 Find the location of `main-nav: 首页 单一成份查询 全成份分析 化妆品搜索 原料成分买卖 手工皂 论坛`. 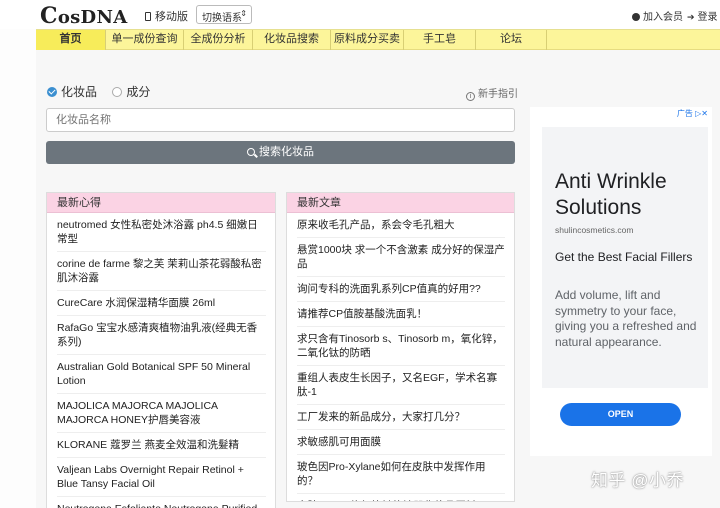

main-nav: 首页 单一成份查询 全成份分析 化妆品搜索 原料成分买卖 手工皂 论坛 is located at coordinates (378, 39).